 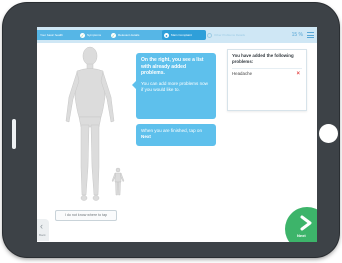 I want to click on menu-icon, so click(x=310, y=35).